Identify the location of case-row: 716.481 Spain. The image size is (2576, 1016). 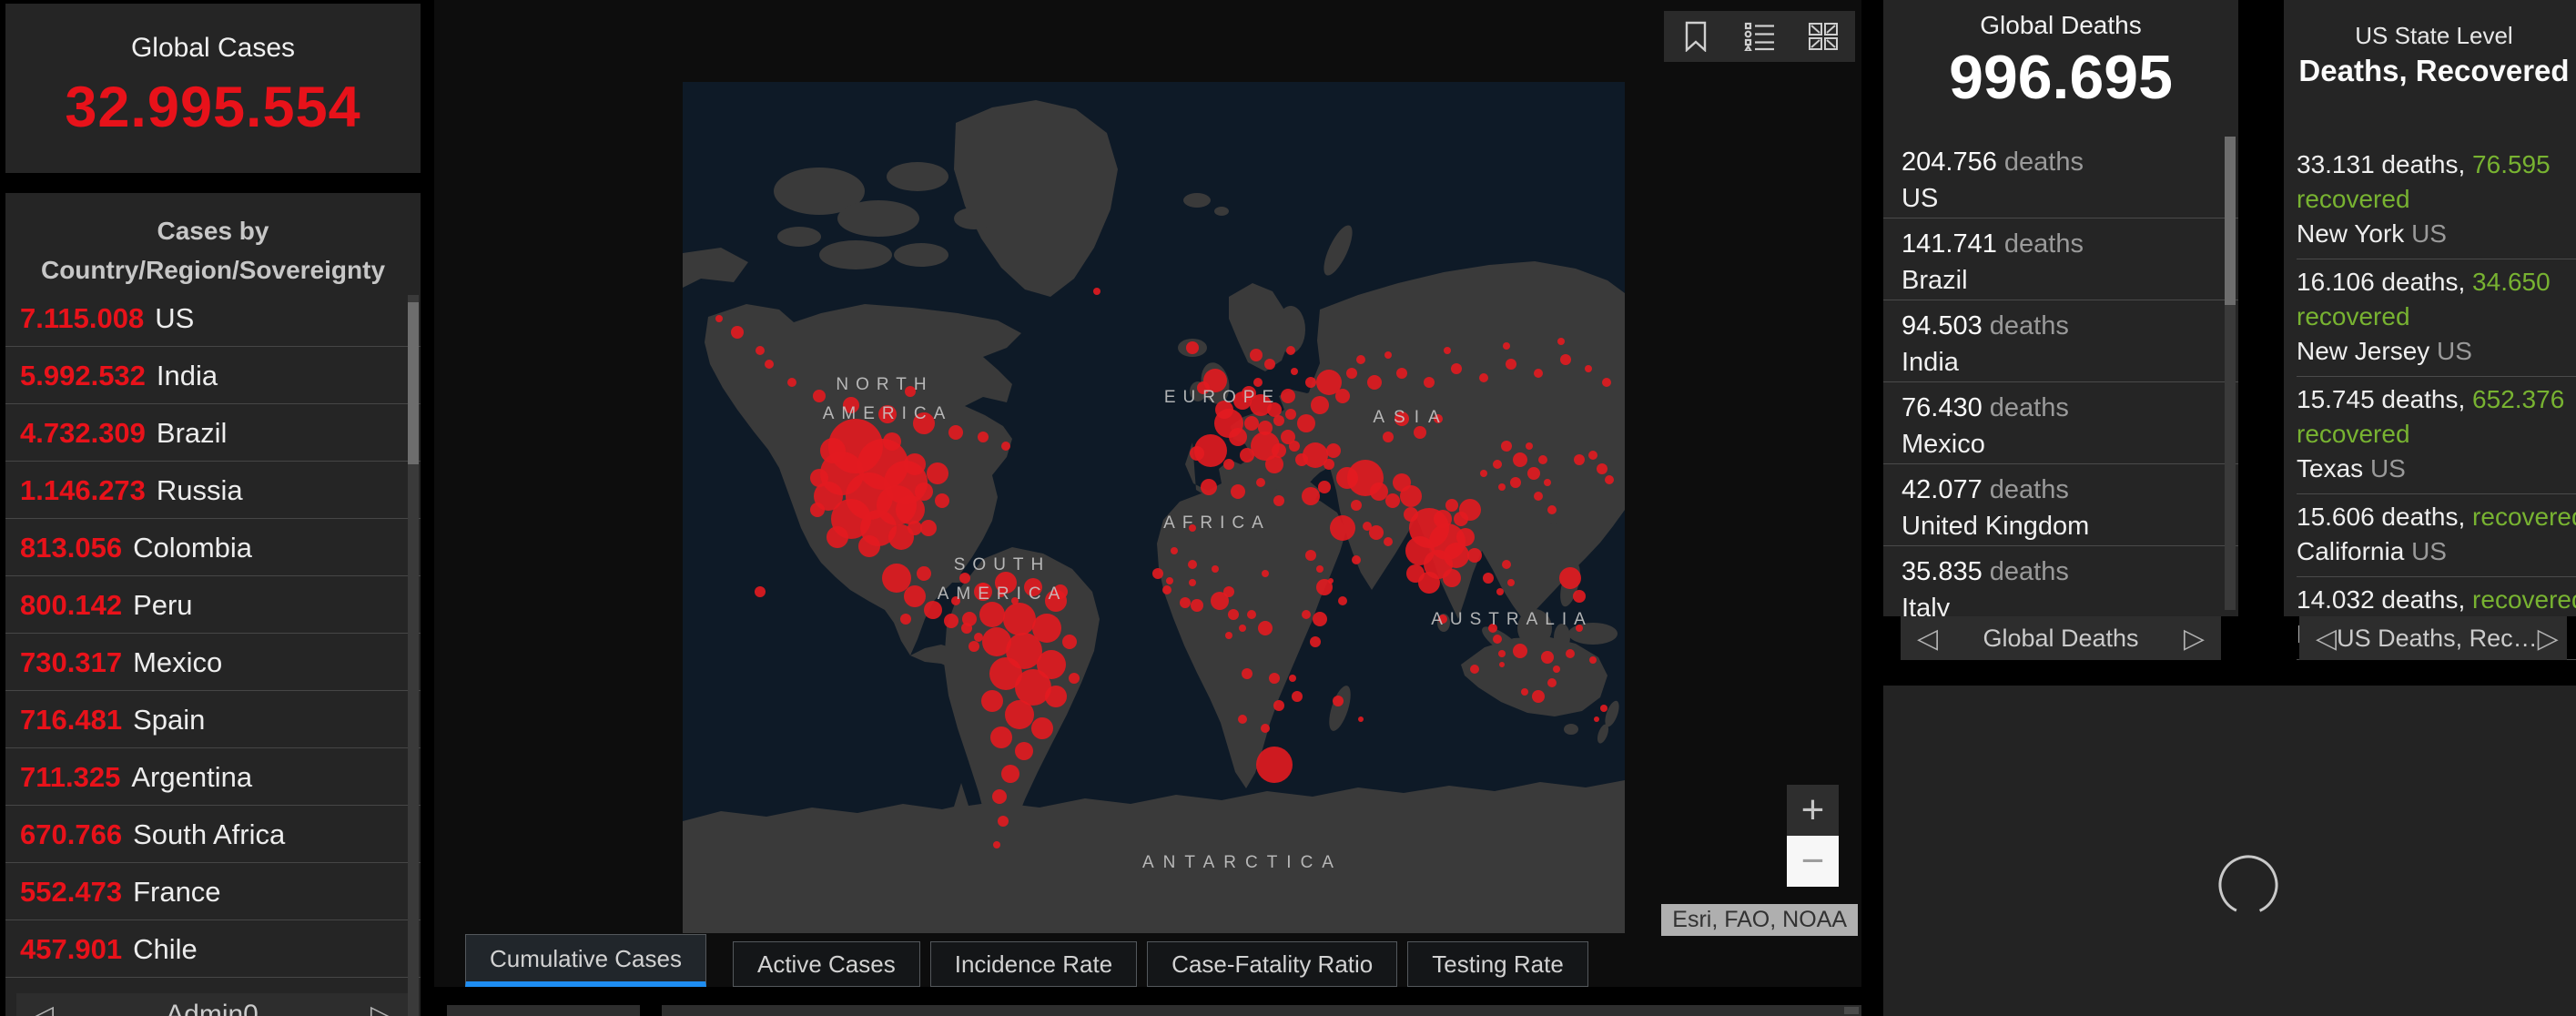
(213, 719).